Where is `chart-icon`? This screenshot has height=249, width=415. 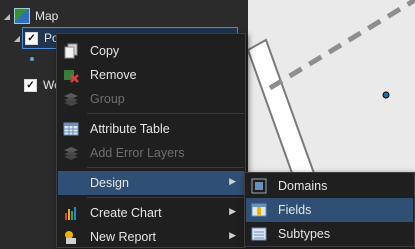
chart-icon is located at coordinates (71, 213).